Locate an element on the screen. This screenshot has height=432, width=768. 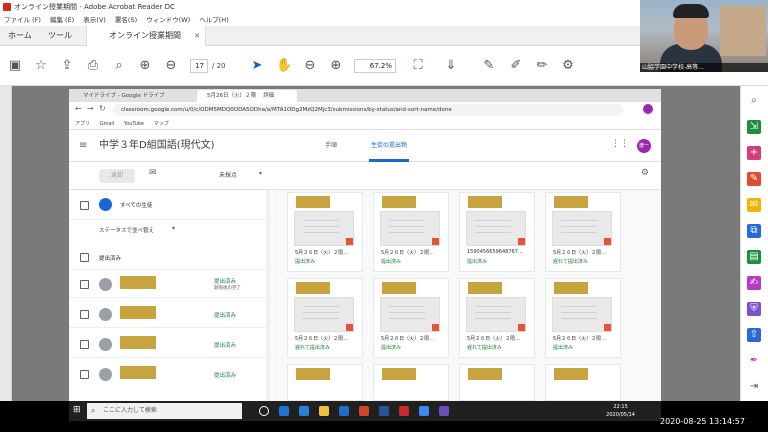
reload-icon: ↻ is located at coordinates (102, 108).